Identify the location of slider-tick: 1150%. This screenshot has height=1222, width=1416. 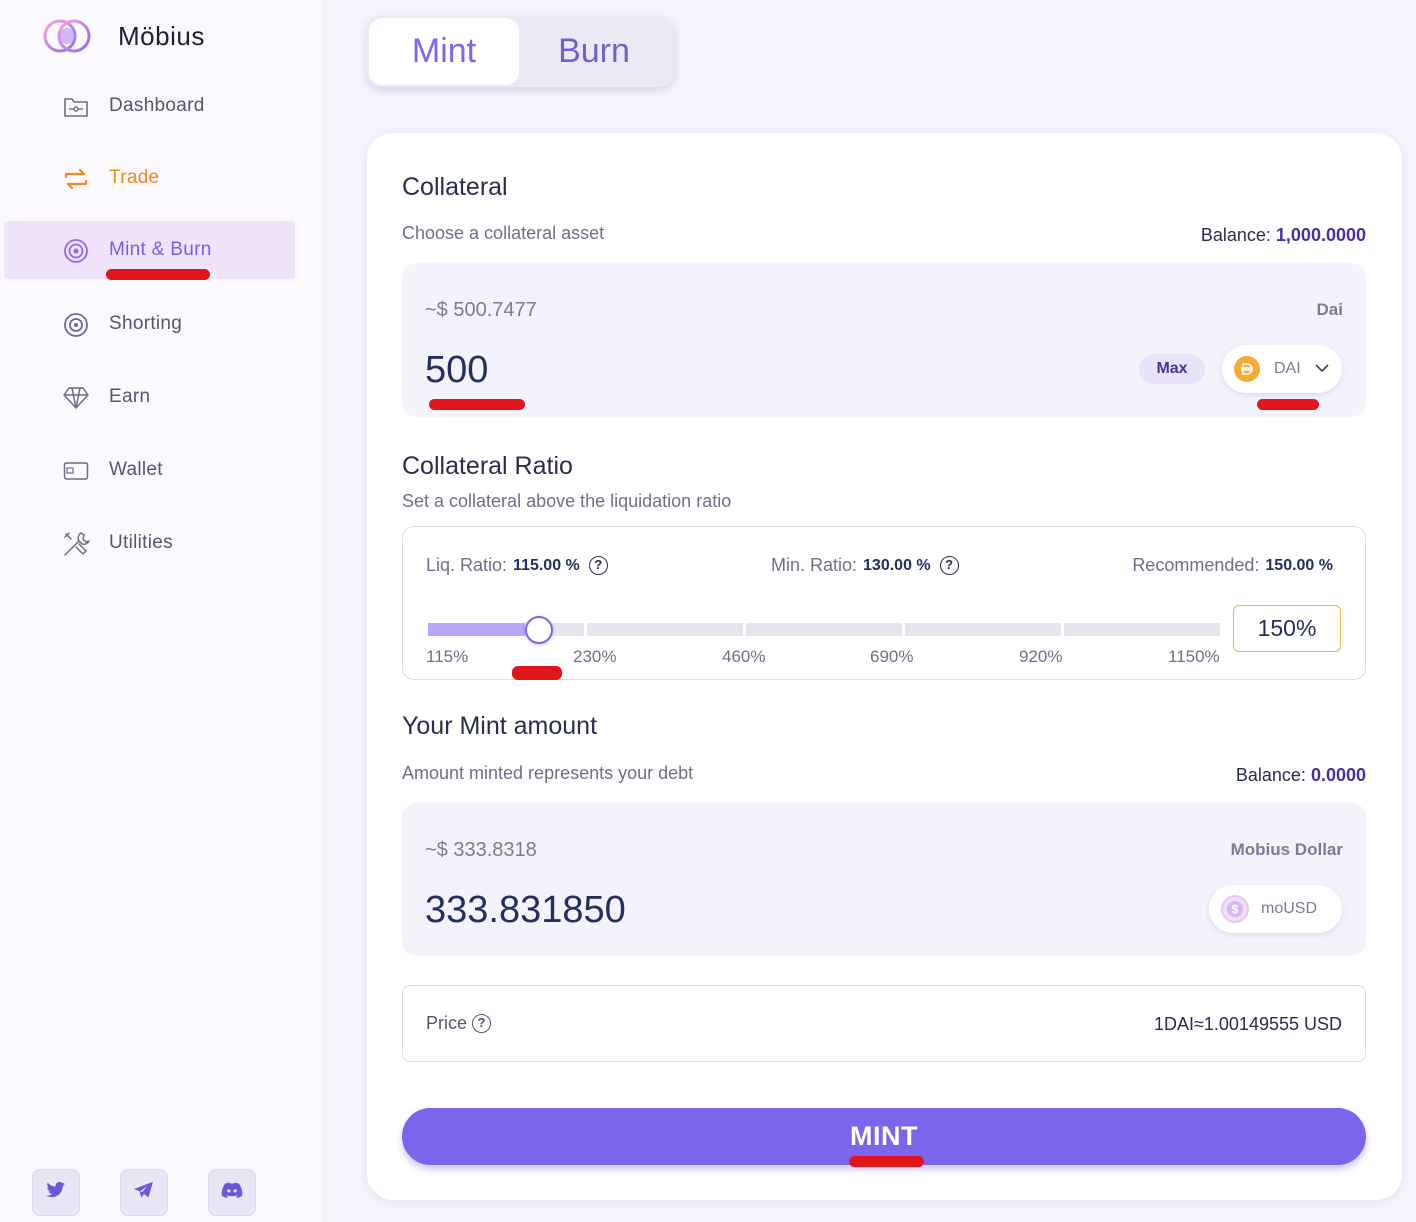
(1194, 656).